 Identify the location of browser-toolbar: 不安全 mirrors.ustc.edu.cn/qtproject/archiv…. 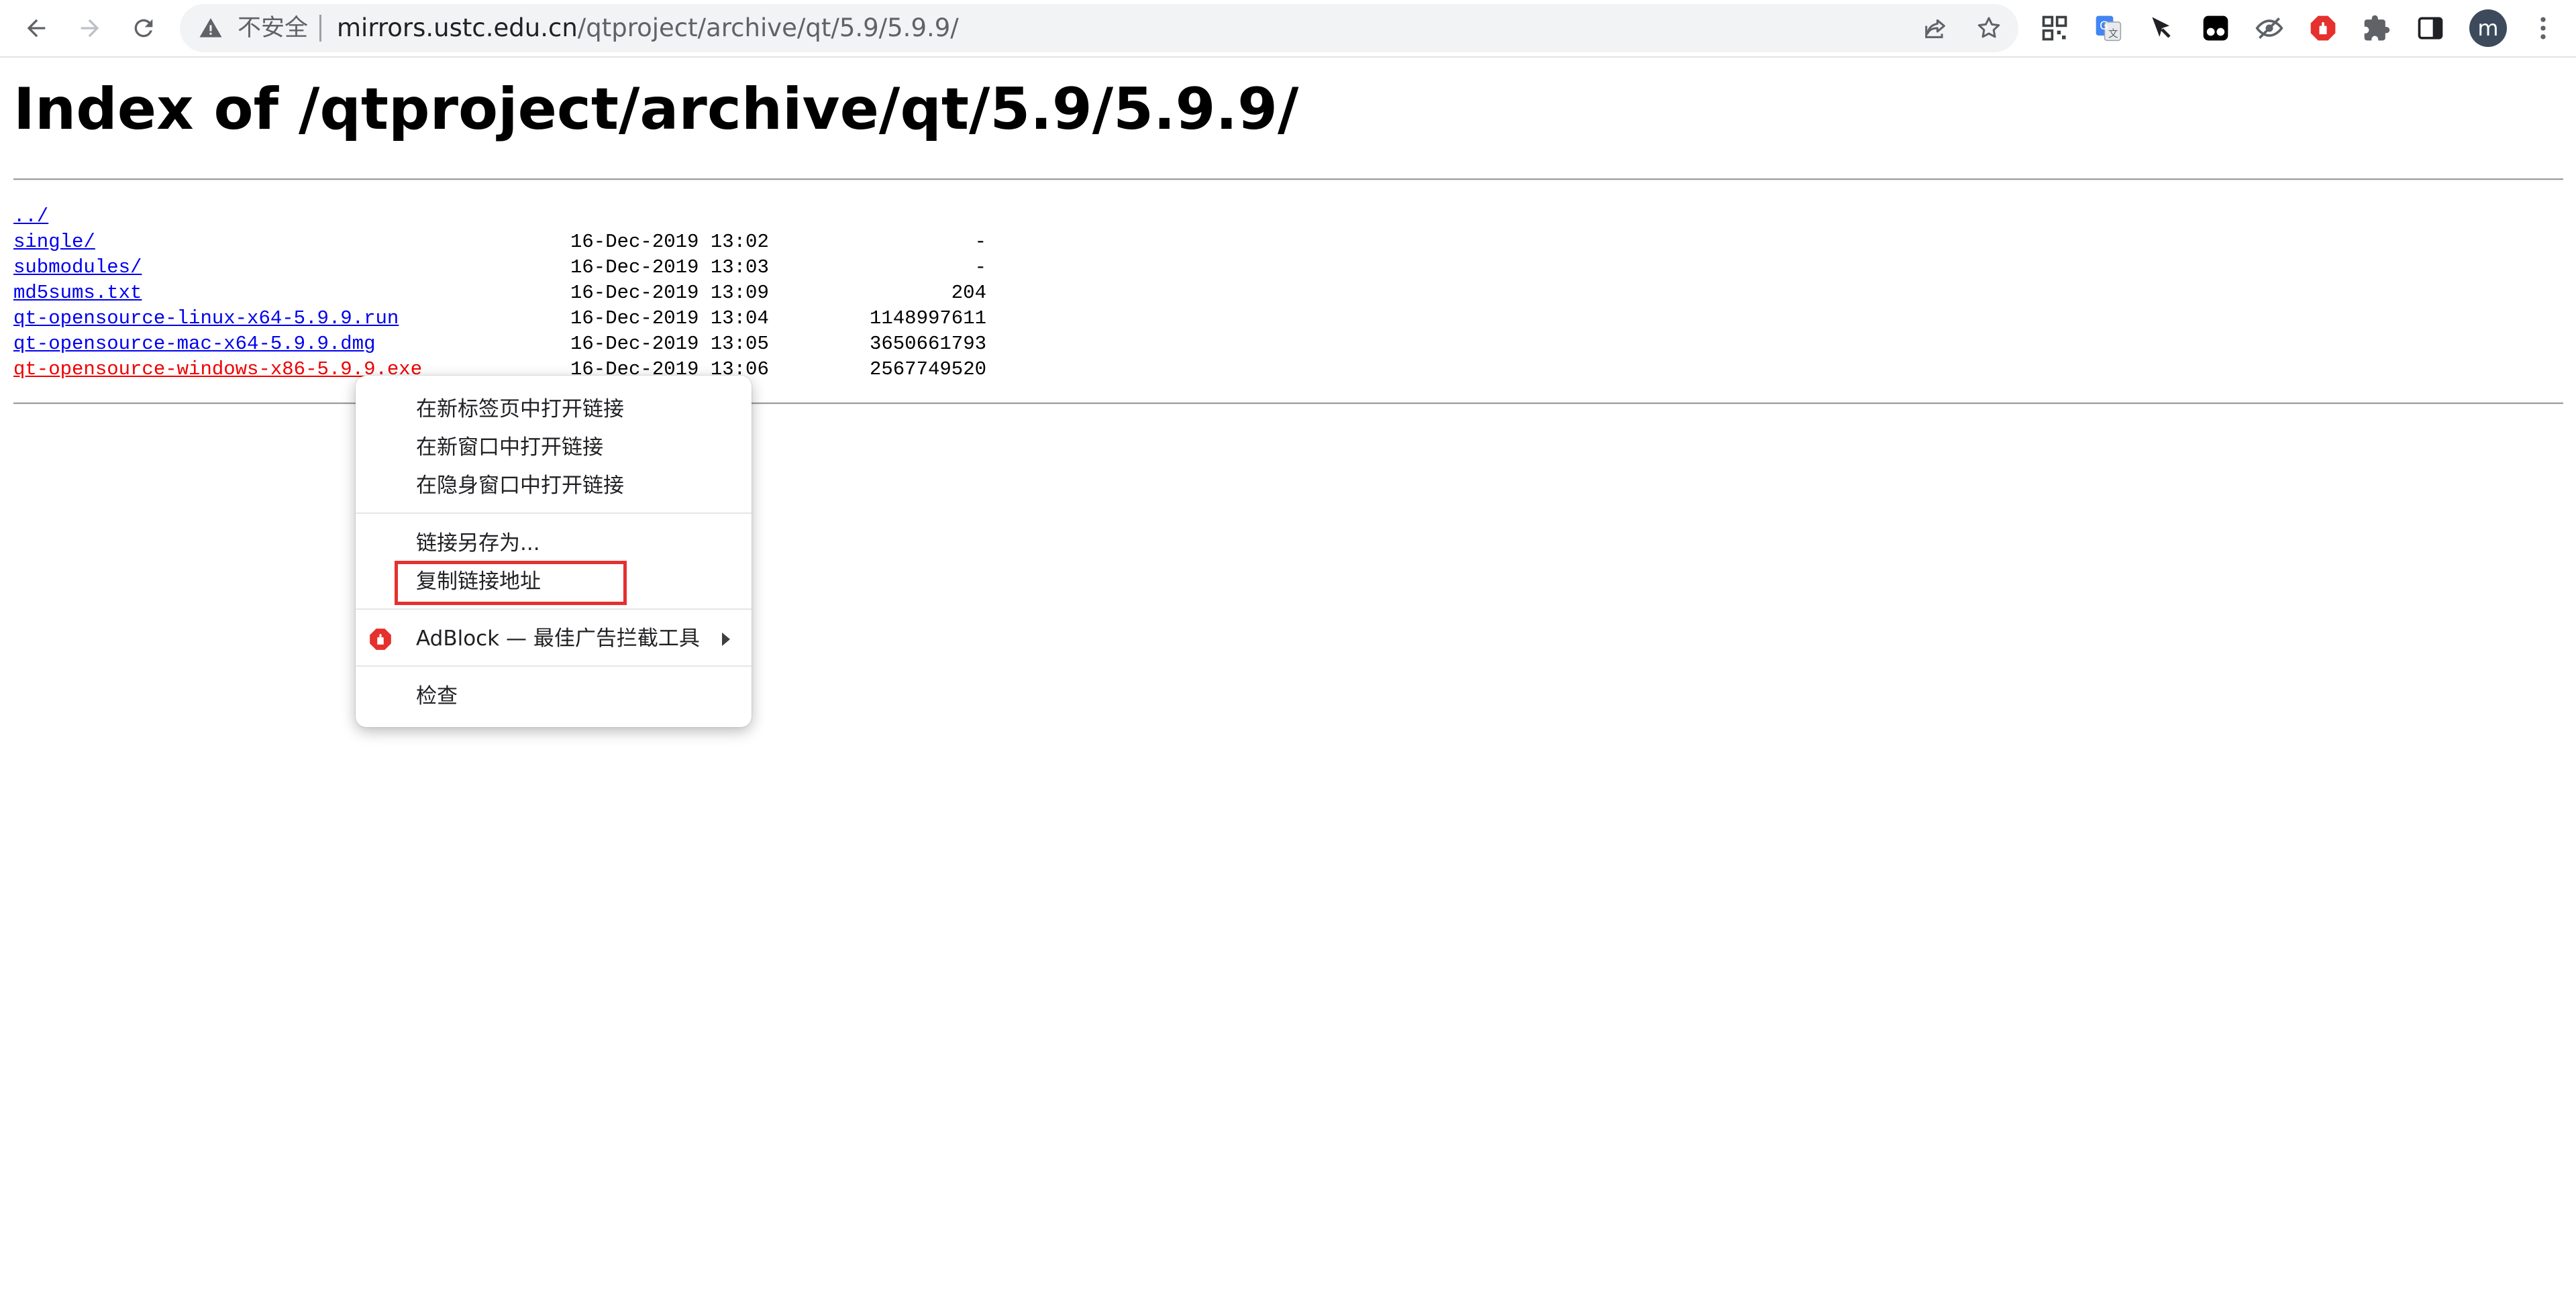
(1288, 29).